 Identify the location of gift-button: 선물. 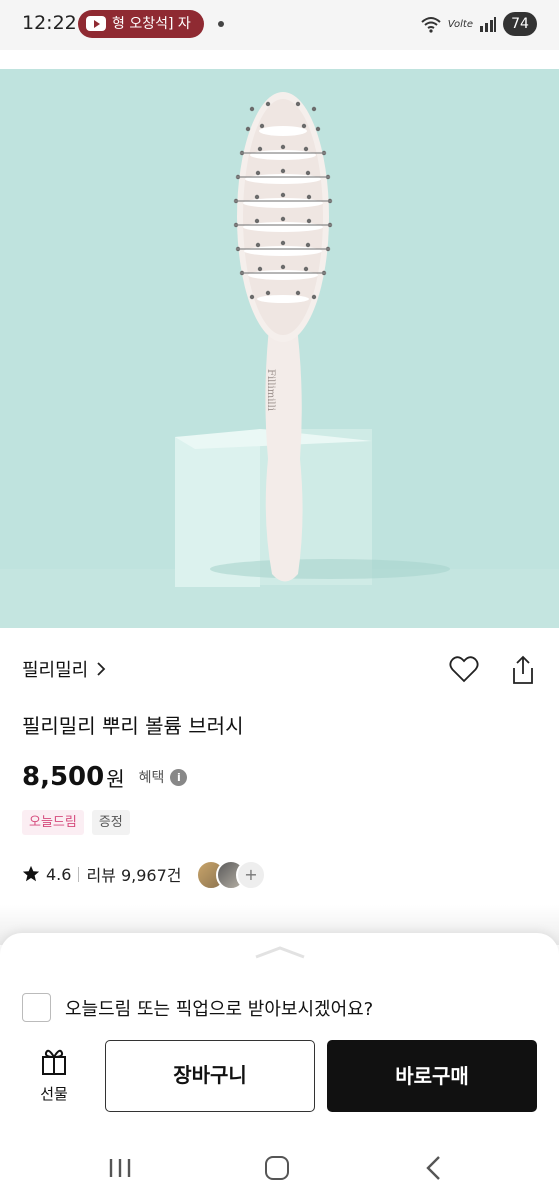
(54, 1074).